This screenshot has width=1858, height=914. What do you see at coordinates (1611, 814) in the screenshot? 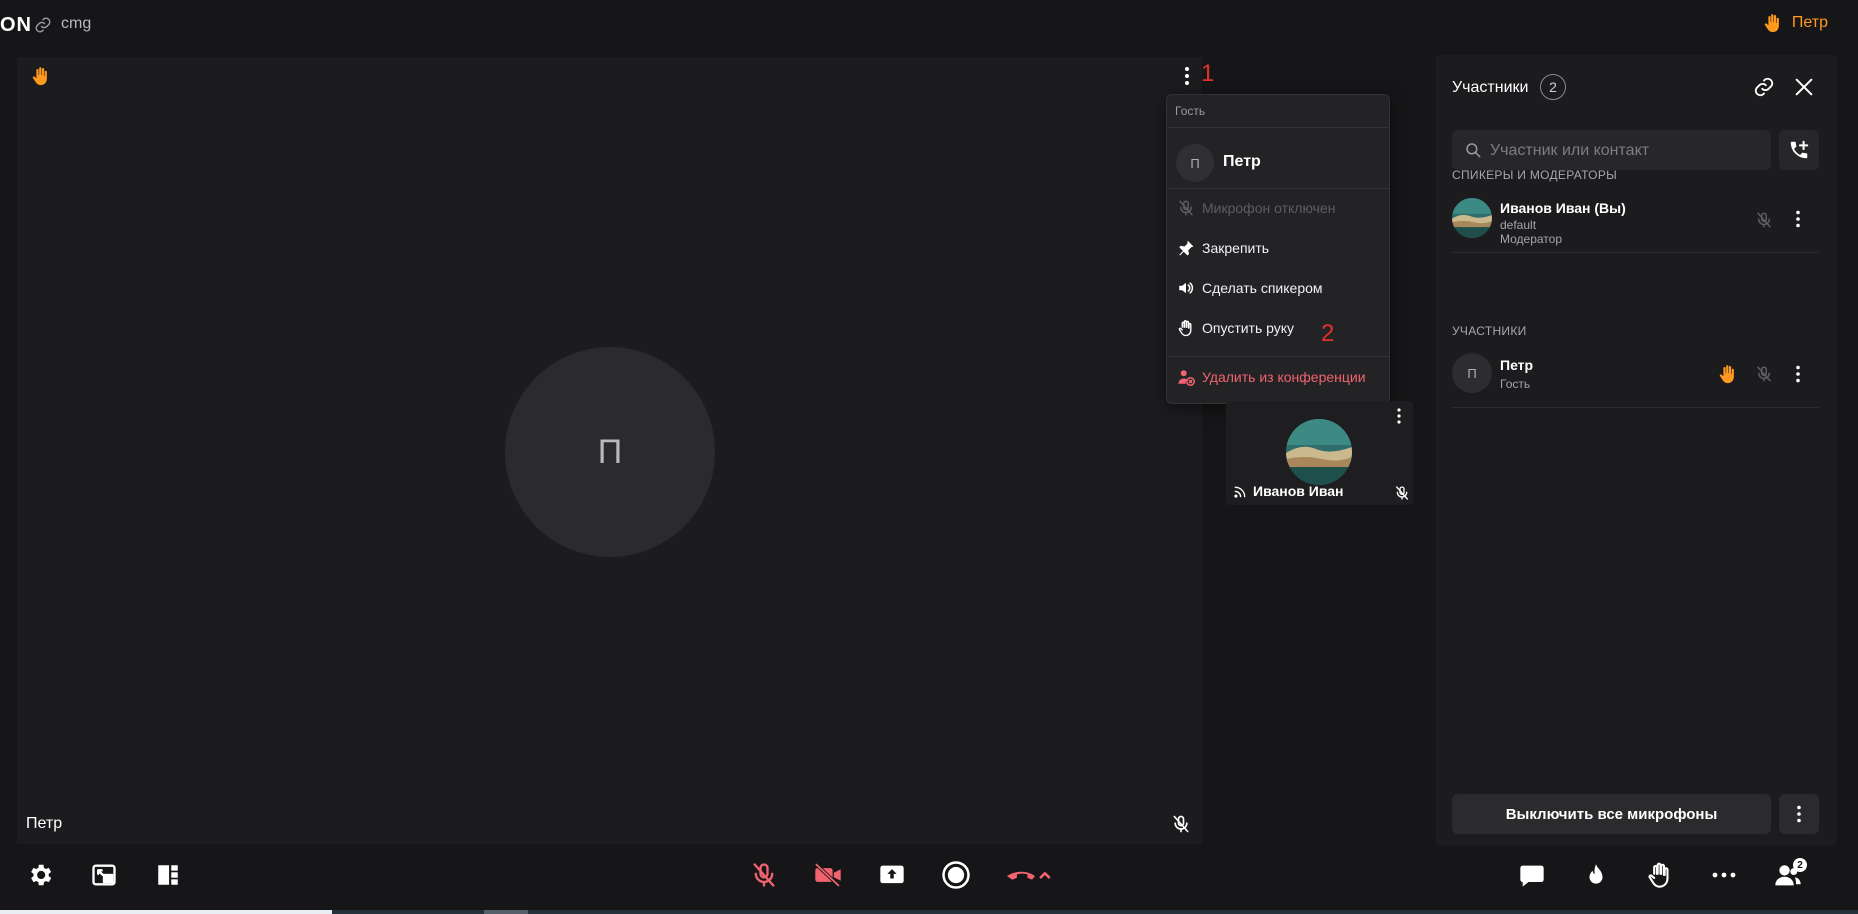
I see `mute-all-button: Выключить все микрофоны` at bounding box center [1611, 814].